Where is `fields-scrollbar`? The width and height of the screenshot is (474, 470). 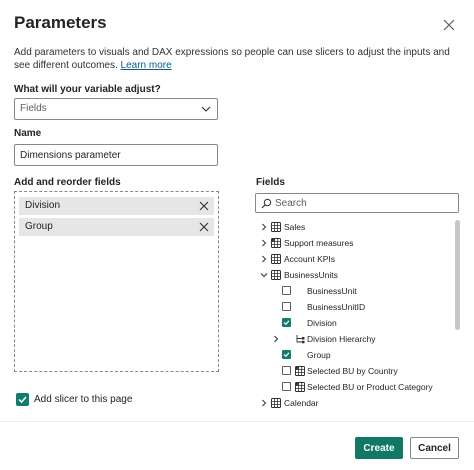 fields-scrollbar is located at coordinates (457, 275).